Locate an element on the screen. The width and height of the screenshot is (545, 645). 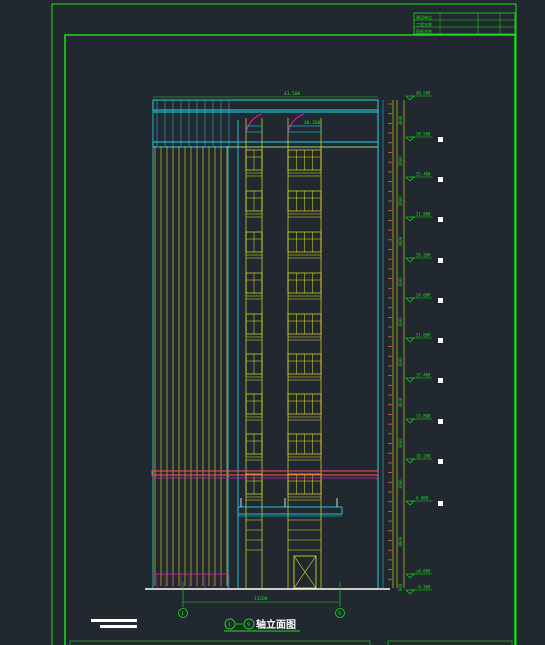
roof-arch-right is located at coordinates (296, 123).